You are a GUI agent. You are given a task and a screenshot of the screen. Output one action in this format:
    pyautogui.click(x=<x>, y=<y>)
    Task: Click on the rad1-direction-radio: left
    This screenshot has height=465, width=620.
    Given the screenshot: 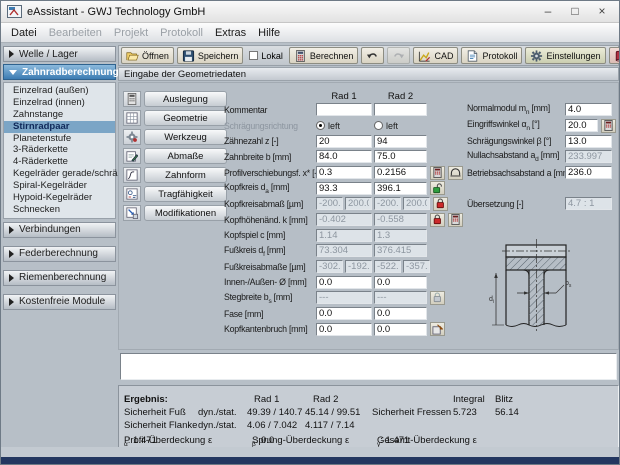 What is the action you would take?
    pyautogui.click(x=344, y=126)
    